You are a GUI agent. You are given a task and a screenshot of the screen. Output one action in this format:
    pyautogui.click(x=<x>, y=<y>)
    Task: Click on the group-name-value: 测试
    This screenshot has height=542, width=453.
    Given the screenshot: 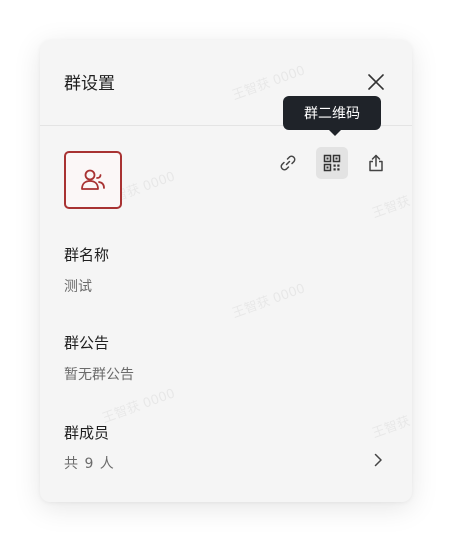 What is the action you would take?
    pyautogui.click(x=78, y=287)
    